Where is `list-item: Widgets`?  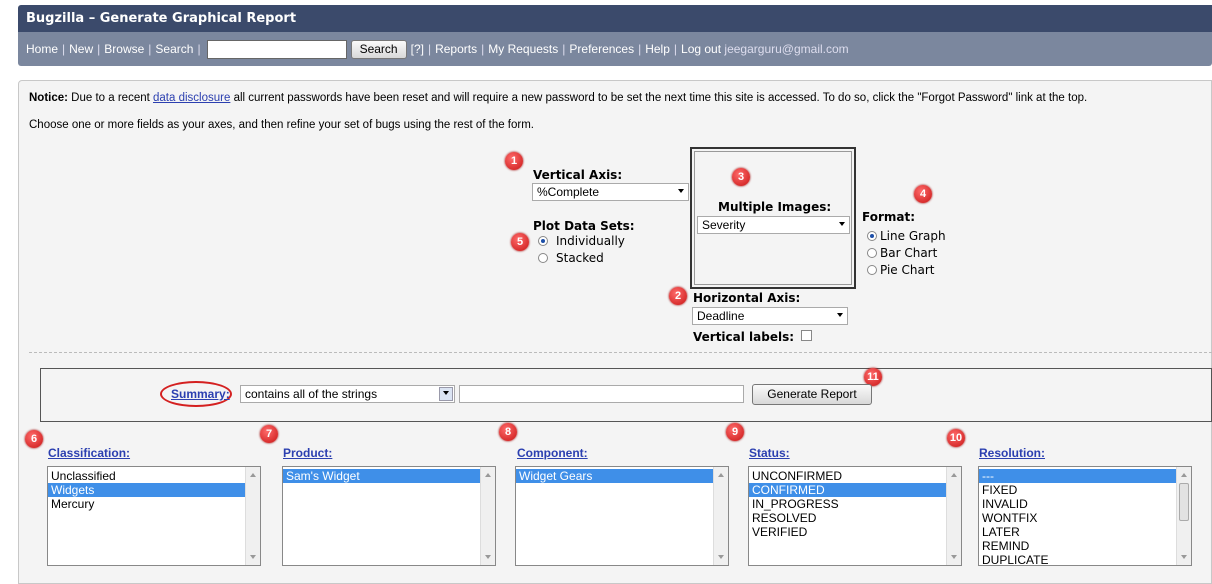 list-item: Widgets is located at coordinates (154, 490).